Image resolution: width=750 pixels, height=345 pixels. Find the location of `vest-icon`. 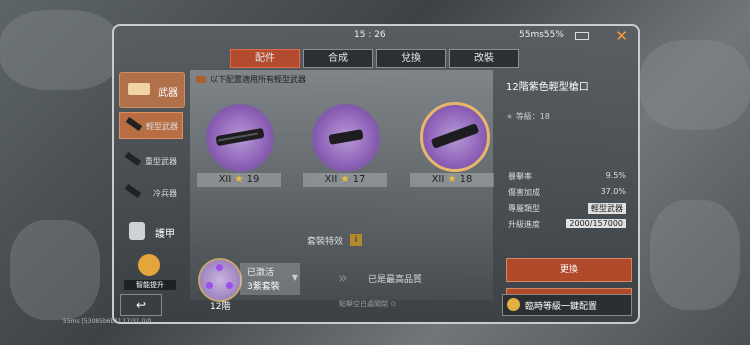

vest-icon is located at coordinates (137, 231).